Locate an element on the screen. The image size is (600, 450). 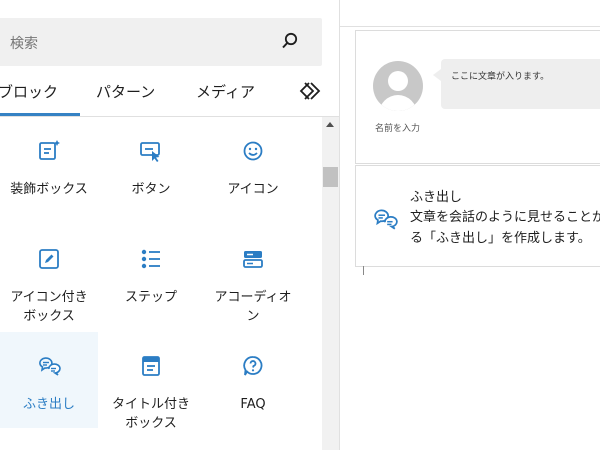
block-step: ステップ is located at coordinates (151, 273).